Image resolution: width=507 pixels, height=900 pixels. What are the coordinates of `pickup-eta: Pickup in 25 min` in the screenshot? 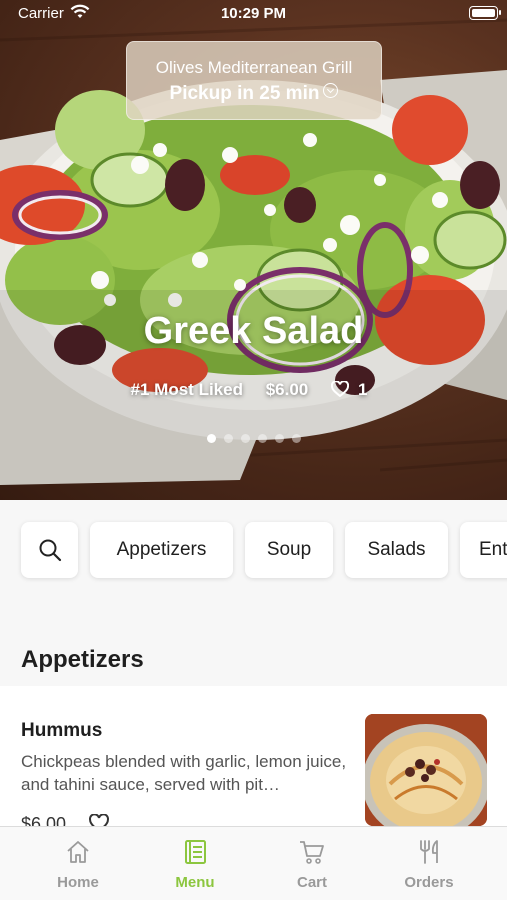 It's located at (254, 94).